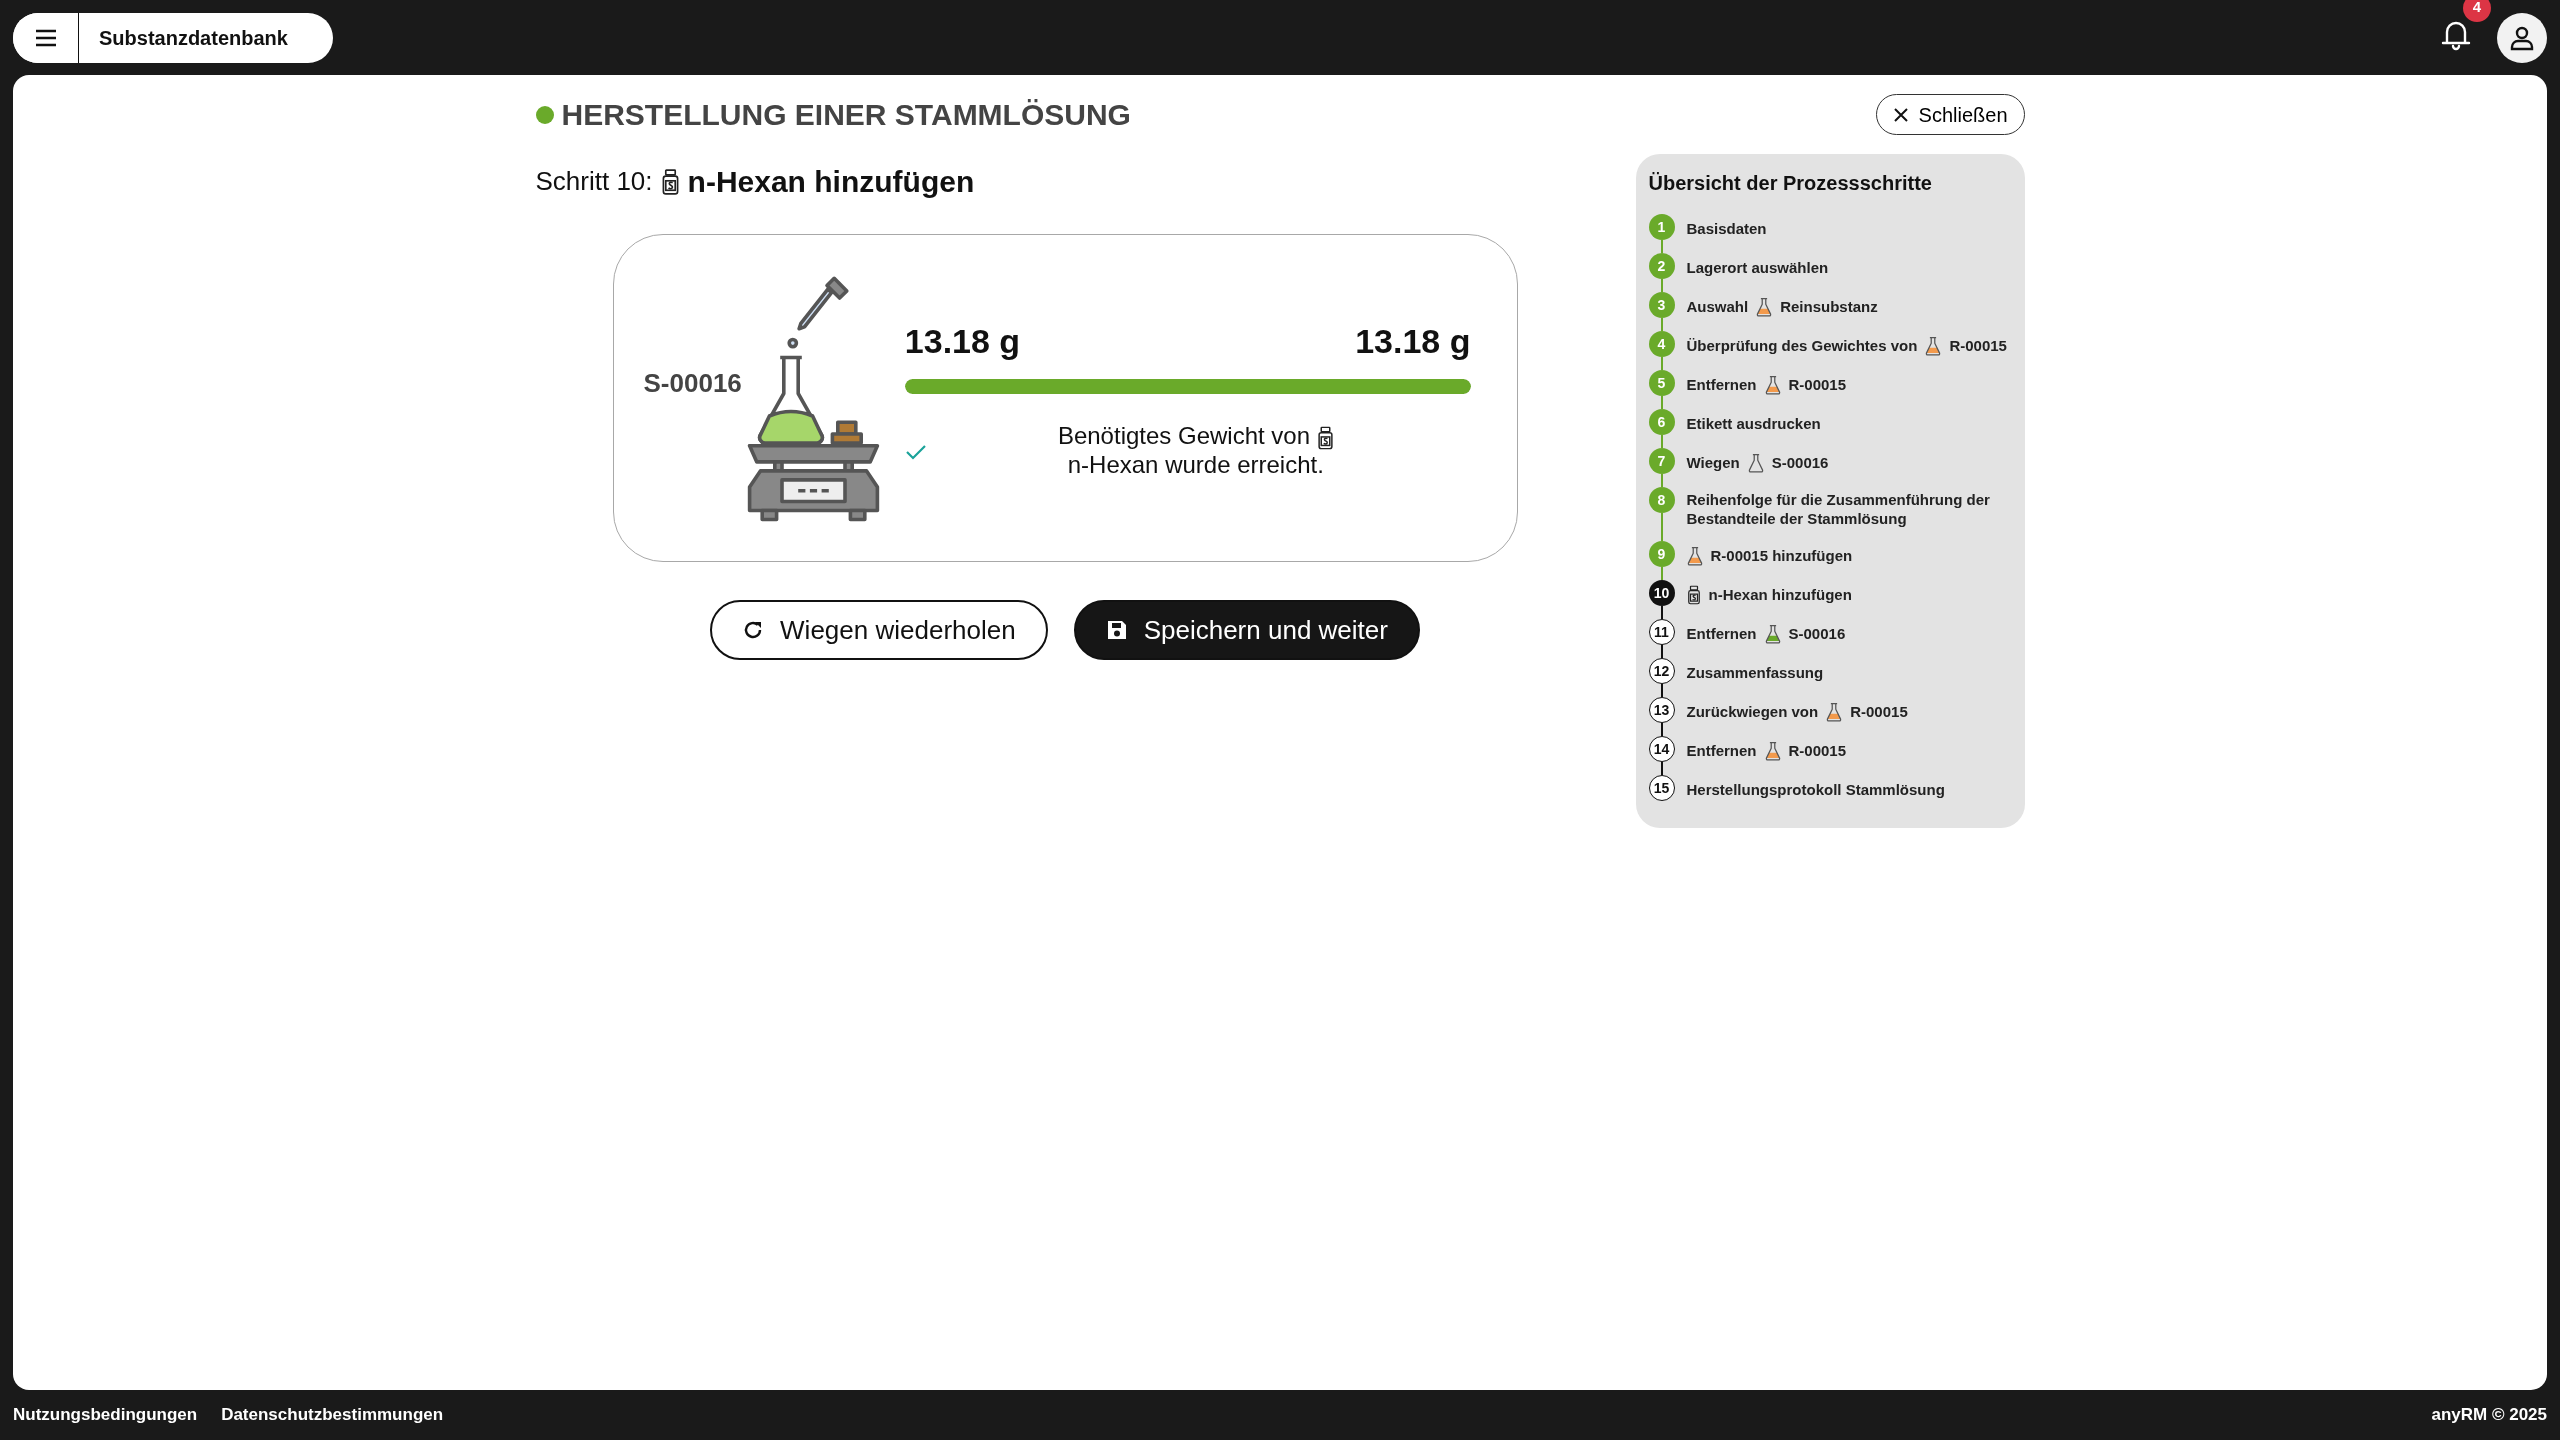 This screenshot has height=1440, width=2560. Describe the element at coordinates (594, 181) in the screenshot. I see `step-prefix: Schritt 10:` at that location.